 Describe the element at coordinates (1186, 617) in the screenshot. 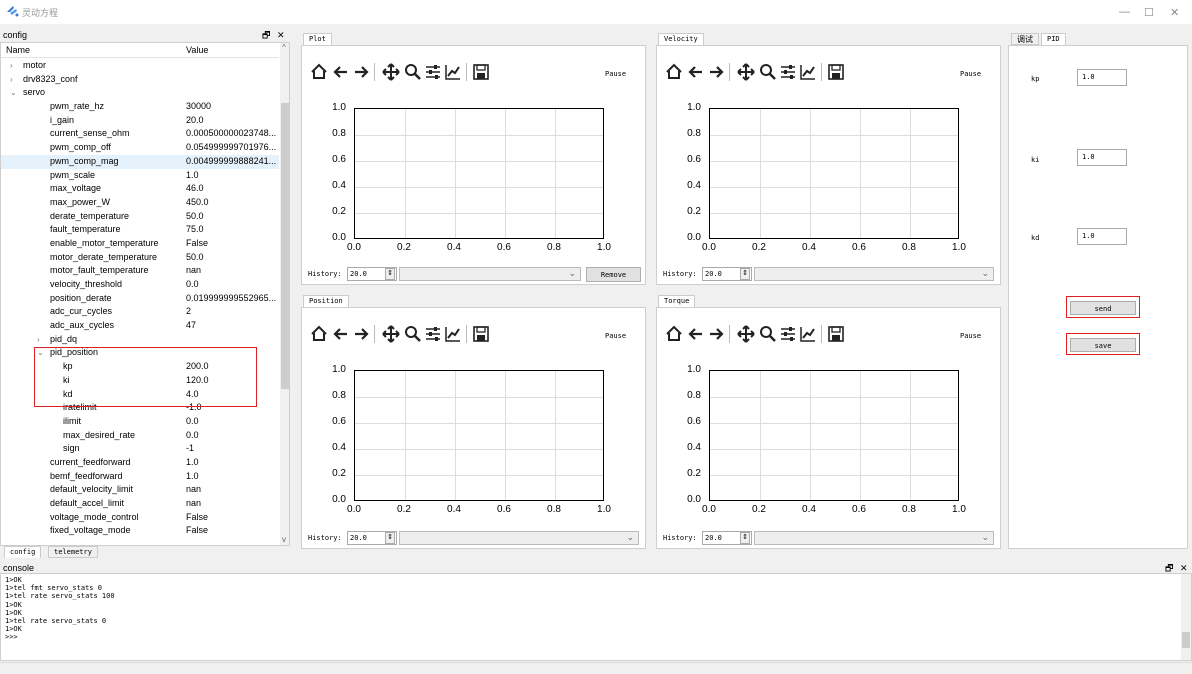

I see `console-scrollbar` at that location.